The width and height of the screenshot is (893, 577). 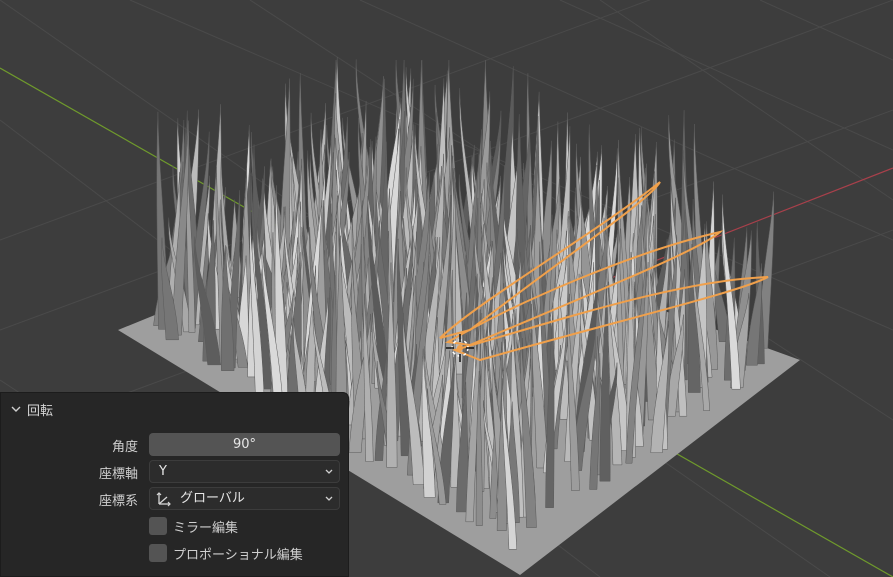 I want to click on angle-row: 角度 90°, so click(x=175, y=445).